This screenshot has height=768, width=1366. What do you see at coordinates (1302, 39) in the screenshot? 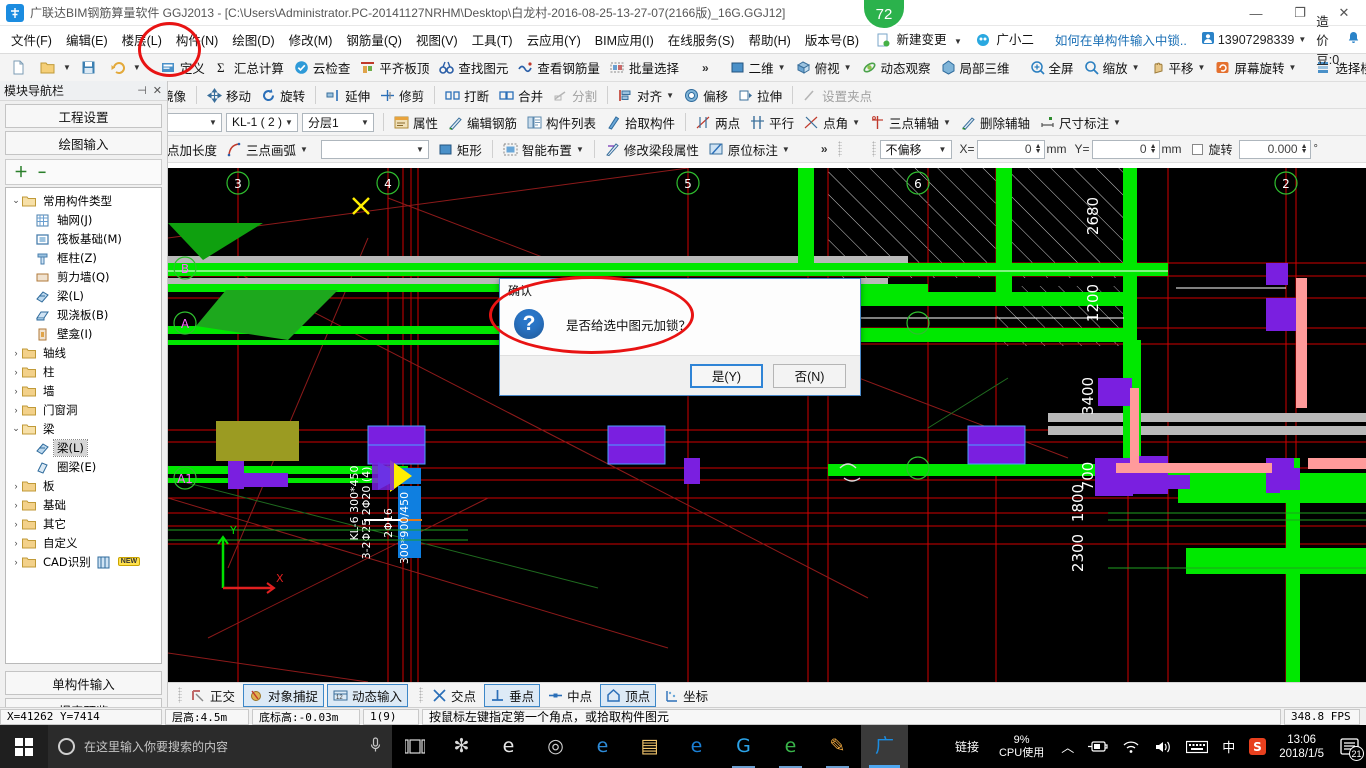
I see `account-chevron-down-icon: ▼` at bounding box center [1302, 39].